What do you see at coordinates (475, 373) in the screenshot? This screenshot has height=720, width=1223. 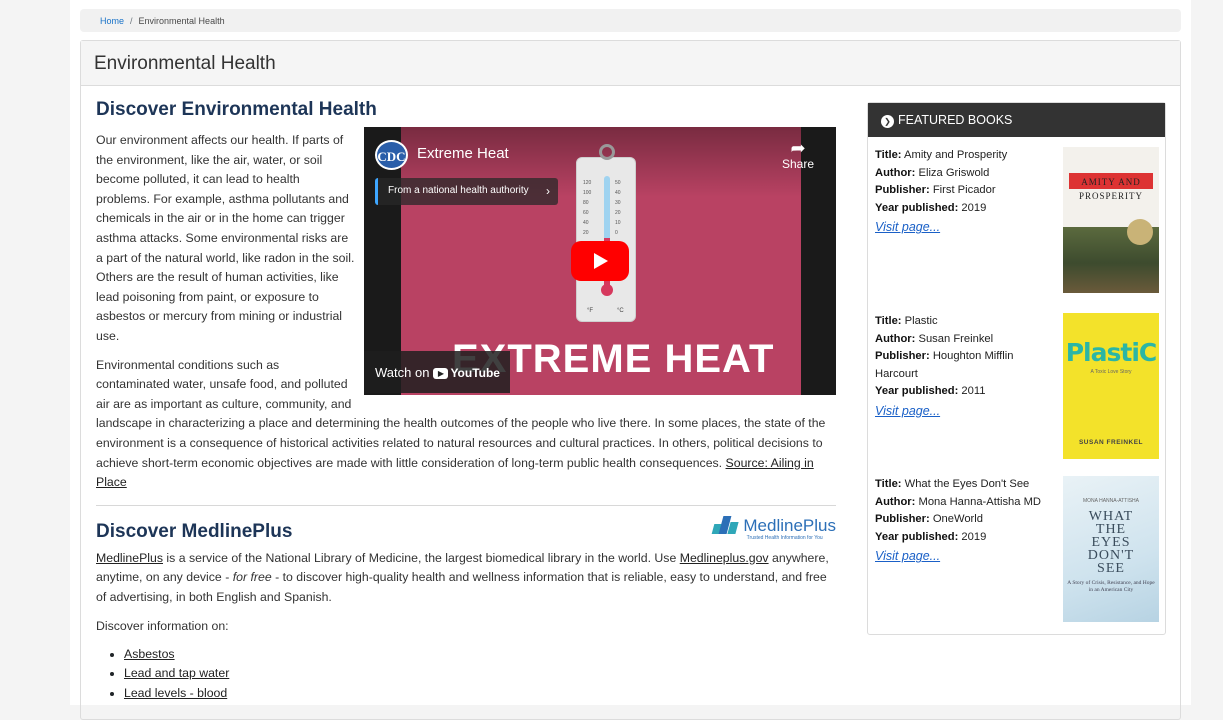 I see `youtube-label: YouTube` at bounding box center [475, 373].